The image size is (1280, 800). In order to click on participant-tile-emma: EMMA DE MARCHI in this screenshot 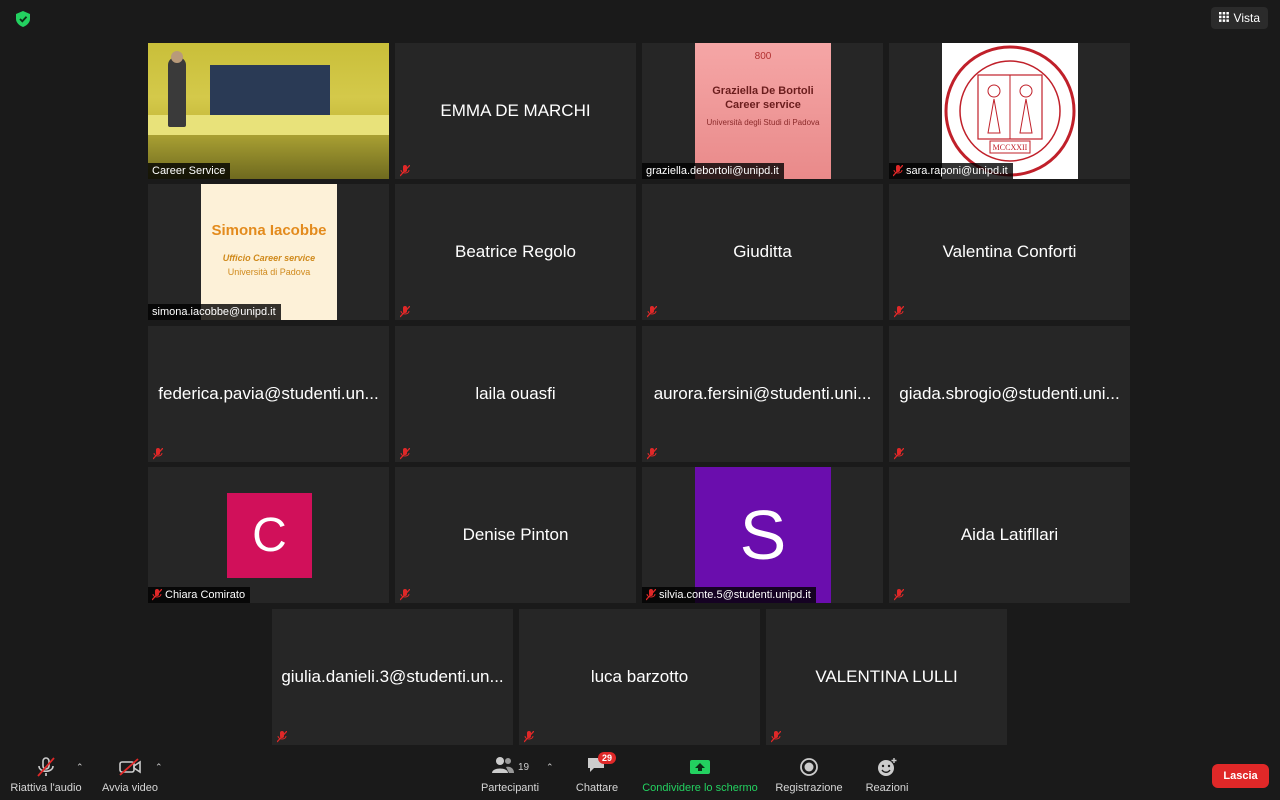, I will do `click(515, 111)`.